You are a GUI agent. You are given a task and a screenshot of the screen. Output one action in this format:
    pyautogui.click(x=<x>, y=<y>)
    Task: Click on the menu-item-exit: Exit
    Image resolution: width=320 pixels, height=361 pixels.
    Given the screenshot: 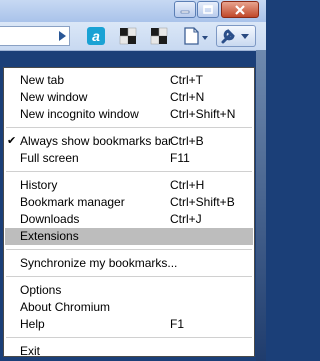 What is the action you would take?
    pyautogui.click(x=129, y=351)
    